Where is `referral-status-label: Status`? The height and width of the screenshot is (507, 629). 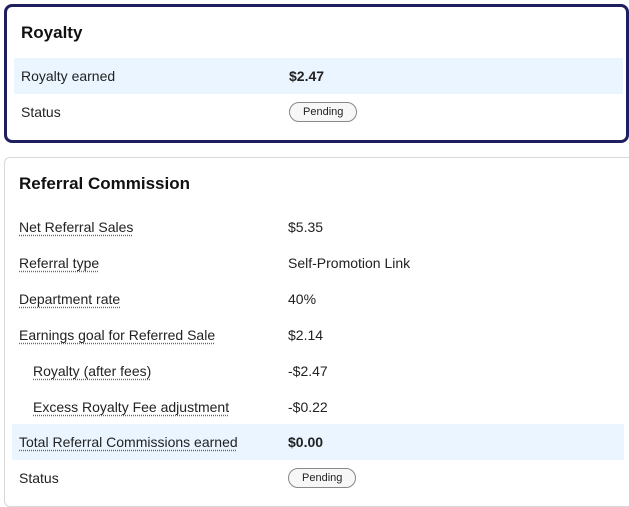
referral-status-label: Status is located at coordinates (39, 478).